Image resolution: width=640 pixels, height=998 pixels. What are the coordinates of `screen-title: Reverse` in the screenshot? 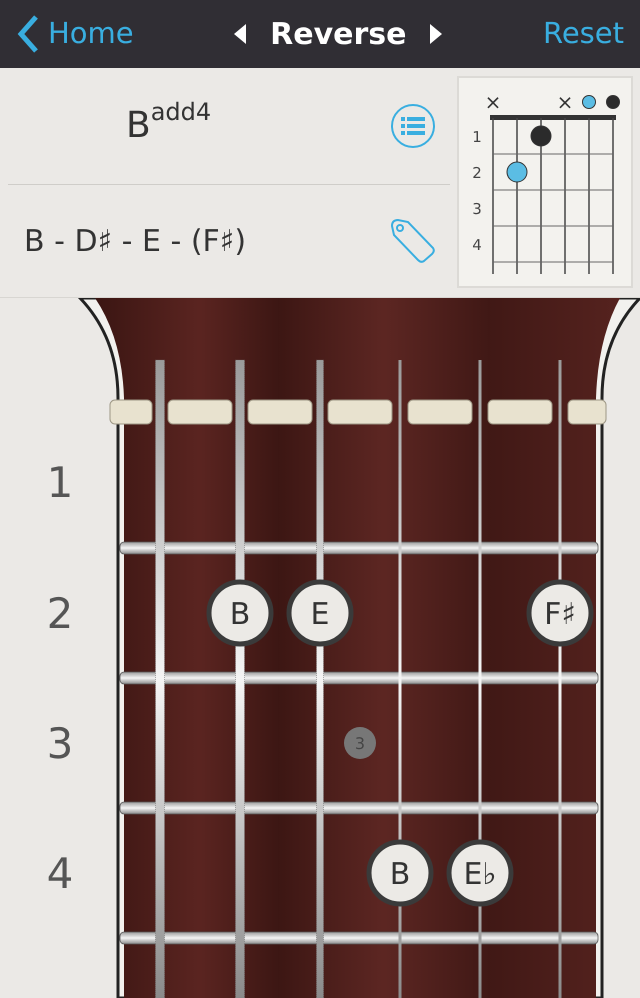 It's located at (338, 35).